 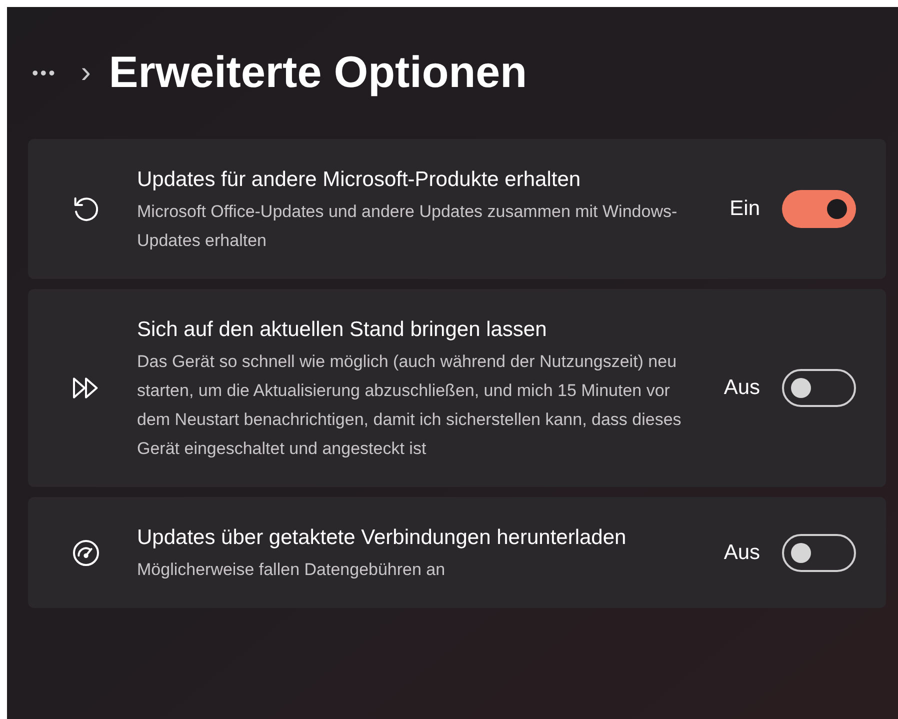 What do you see at coordinates (44, 73) in the screenshot?
I see `more-button: •••` at bounding box center [44, 73].